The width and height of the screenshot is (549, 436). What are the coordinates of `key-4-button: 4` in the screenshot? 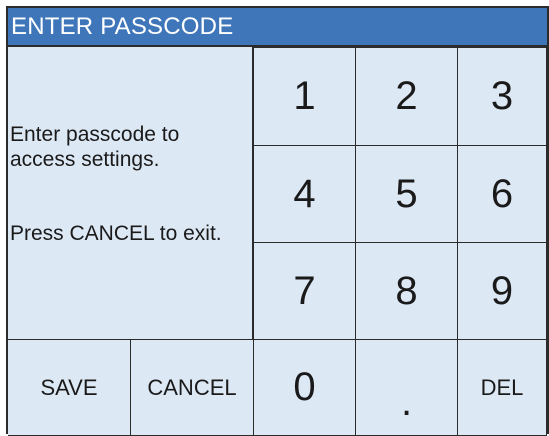 It's located at (304, 194).